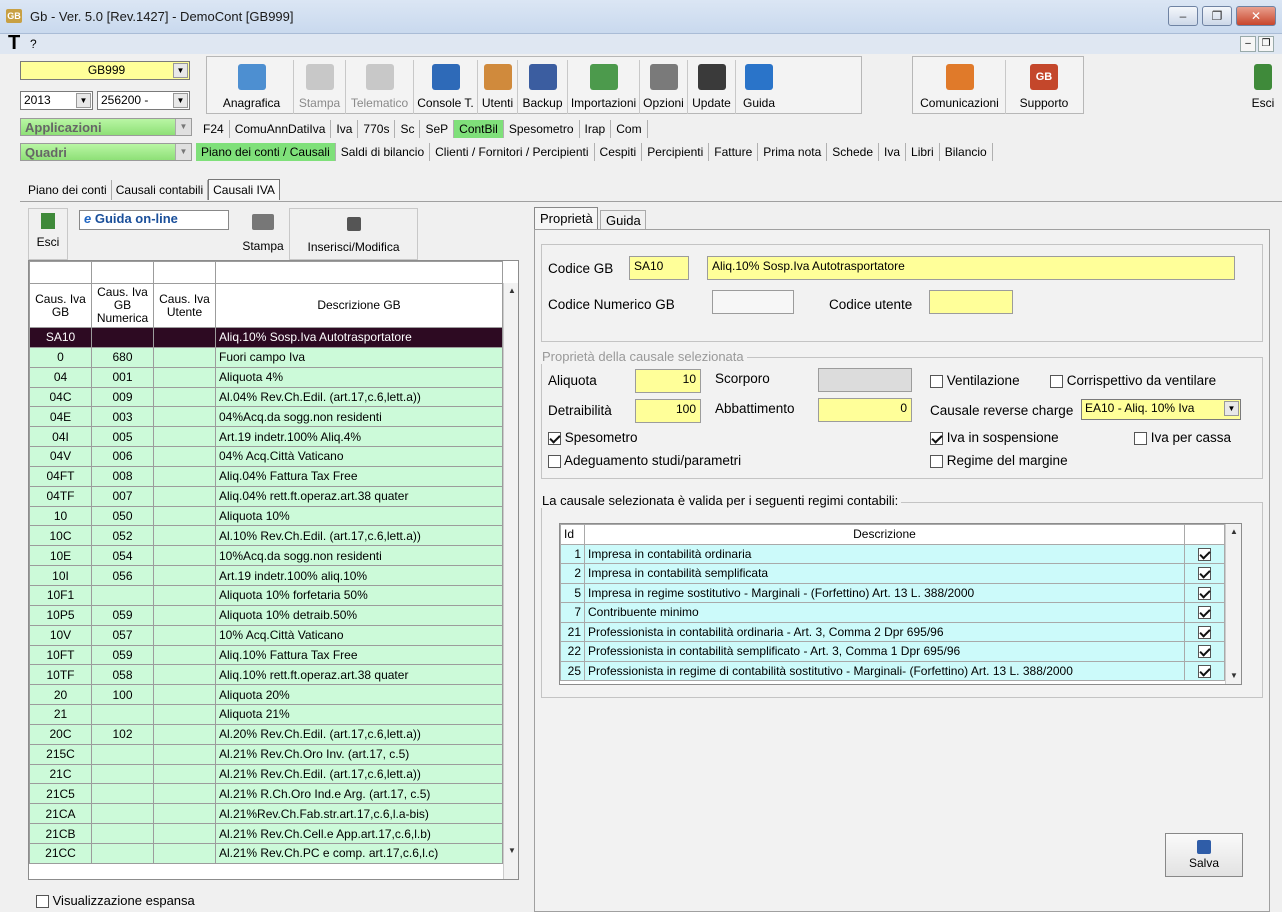 Image resolution: width=1282 pixels, height=912 pixels. Describe the element at coordinates (759, 87) in the screenshot. I see `guida-button: Guida` at that location.